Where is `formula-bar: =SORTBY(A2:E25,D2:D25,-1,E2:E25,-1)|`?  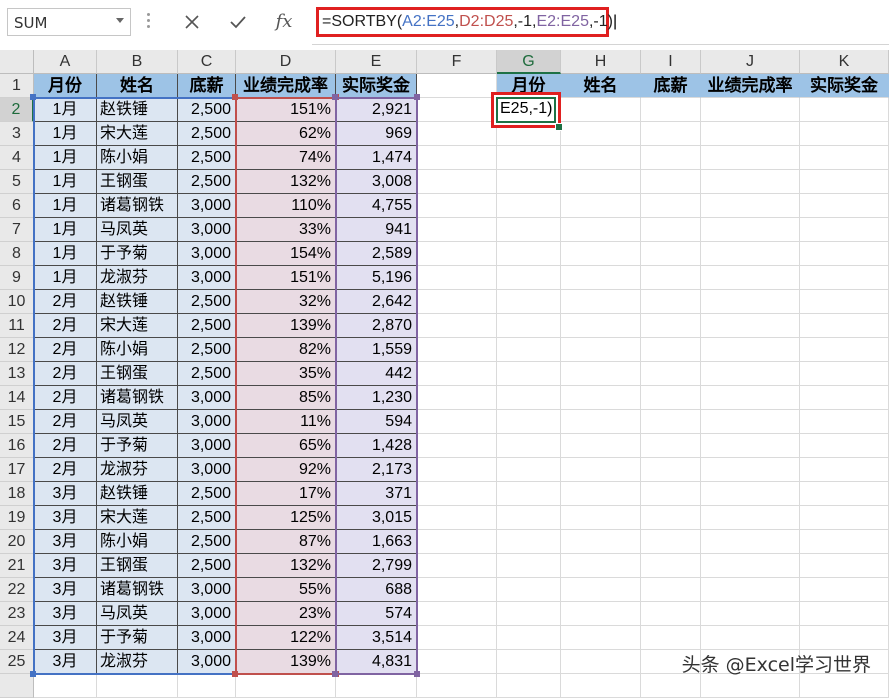 formula-bar: =SORTBY(A2:E25,D2:D25,-1,E2:E25,-1)| is located at coordinates (466, 22).